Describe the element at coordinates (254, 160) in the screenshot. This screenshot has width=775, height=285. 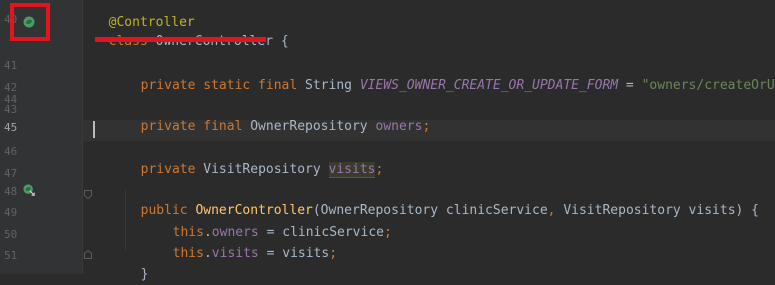
I see `code-line-visits-field: private VisitRepository visits;` at that location.